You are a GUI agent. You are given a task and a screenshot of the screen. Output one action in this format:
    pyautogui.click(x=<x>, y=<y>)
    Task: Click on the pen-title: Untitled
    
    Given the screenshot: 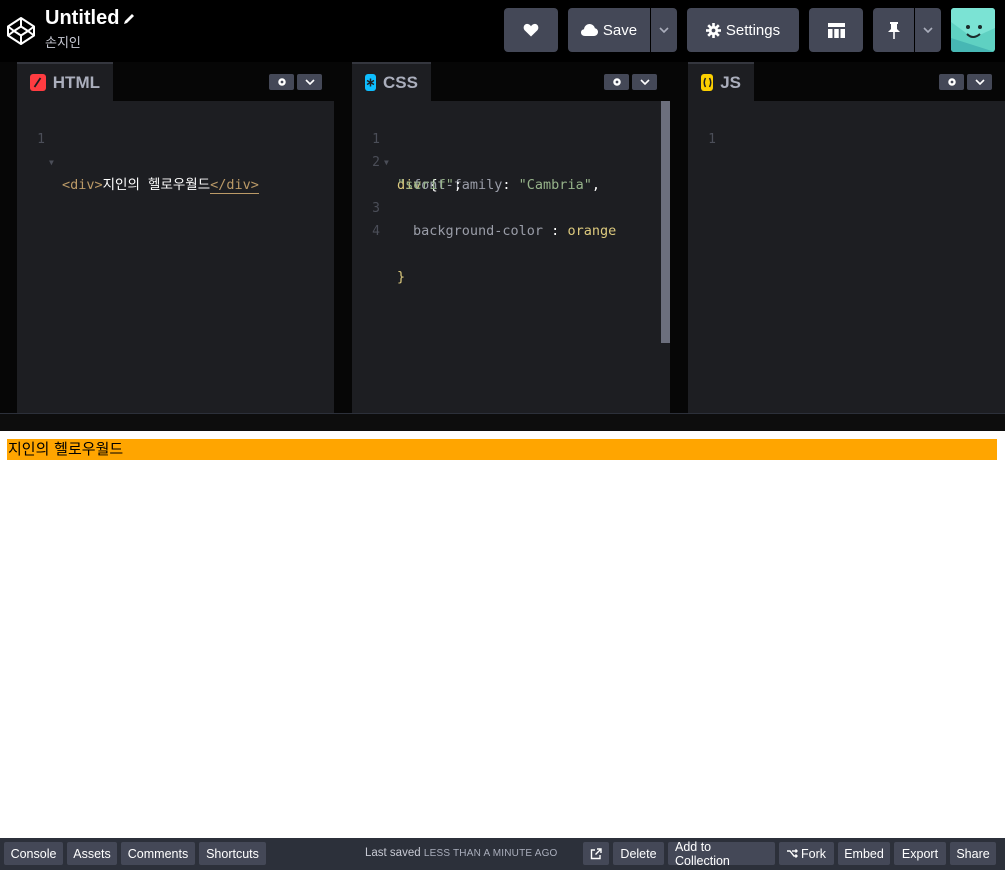 What is the action you would take?
    pyautogui.click(x=82, y=18)
    